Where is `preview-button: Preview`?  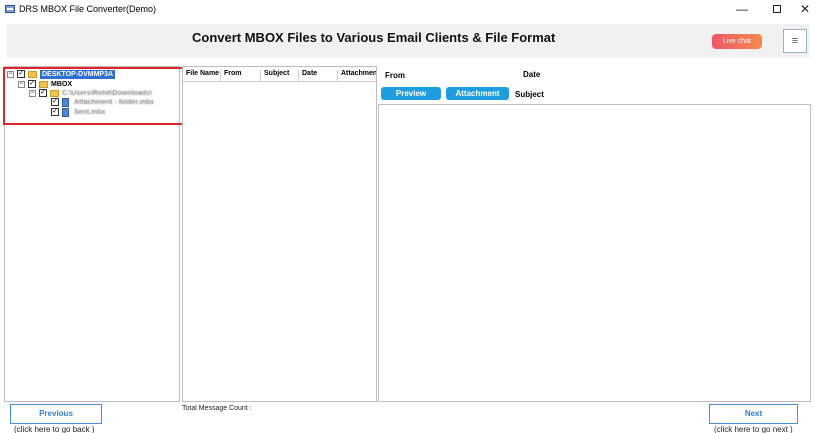
preview-button: Preview is located at coordinates (411, 93).